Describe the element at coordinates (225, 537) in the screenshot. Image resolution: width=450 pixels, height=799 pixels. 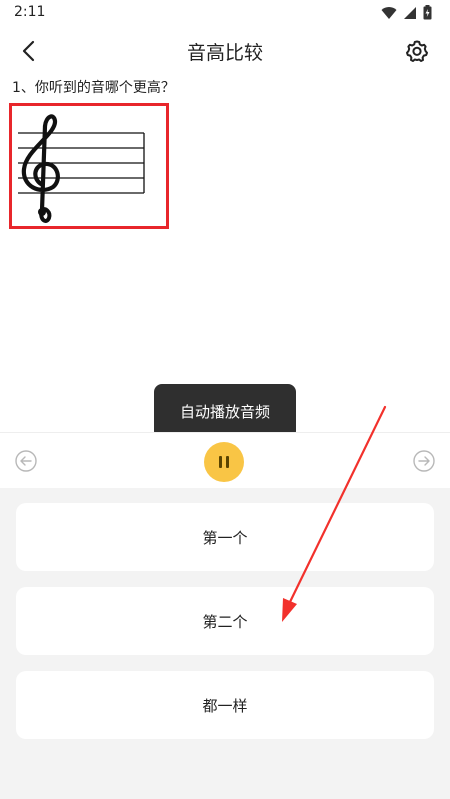
I see `option-first: 第一个` at that location.